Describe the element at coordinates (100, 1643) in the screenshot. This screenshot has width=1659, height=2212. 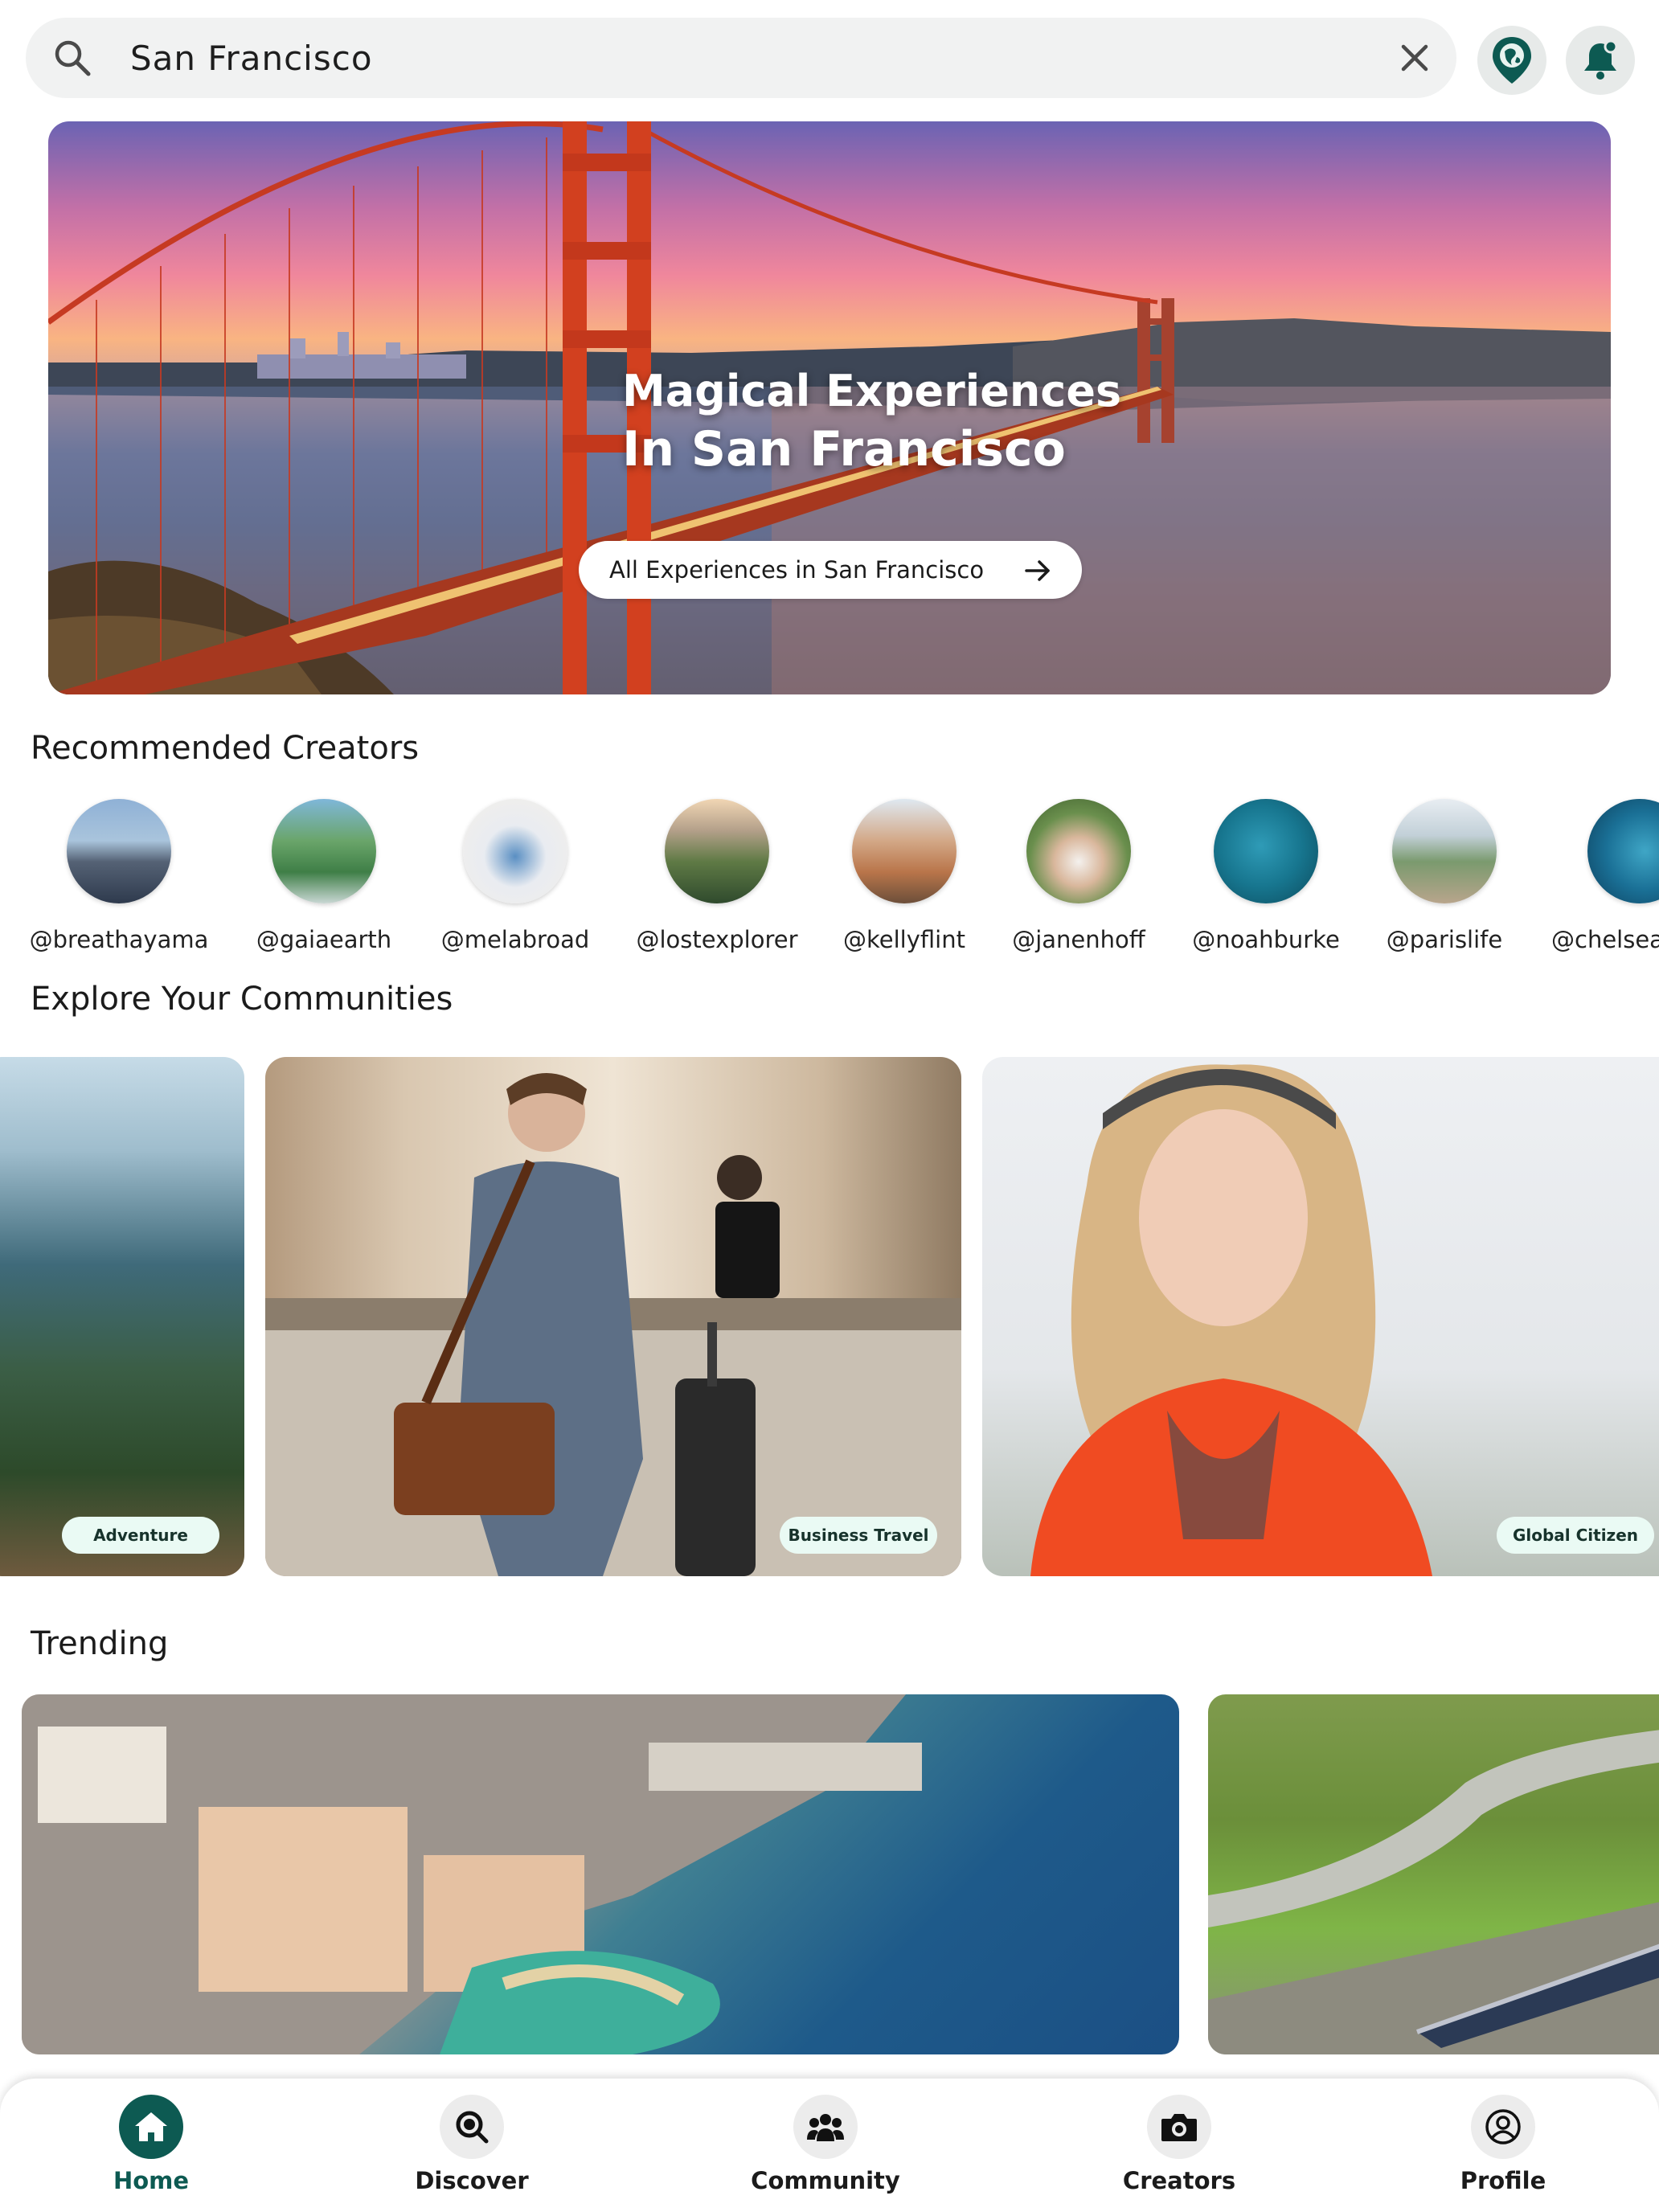
I see `trending-section-title: Trending` at that location.